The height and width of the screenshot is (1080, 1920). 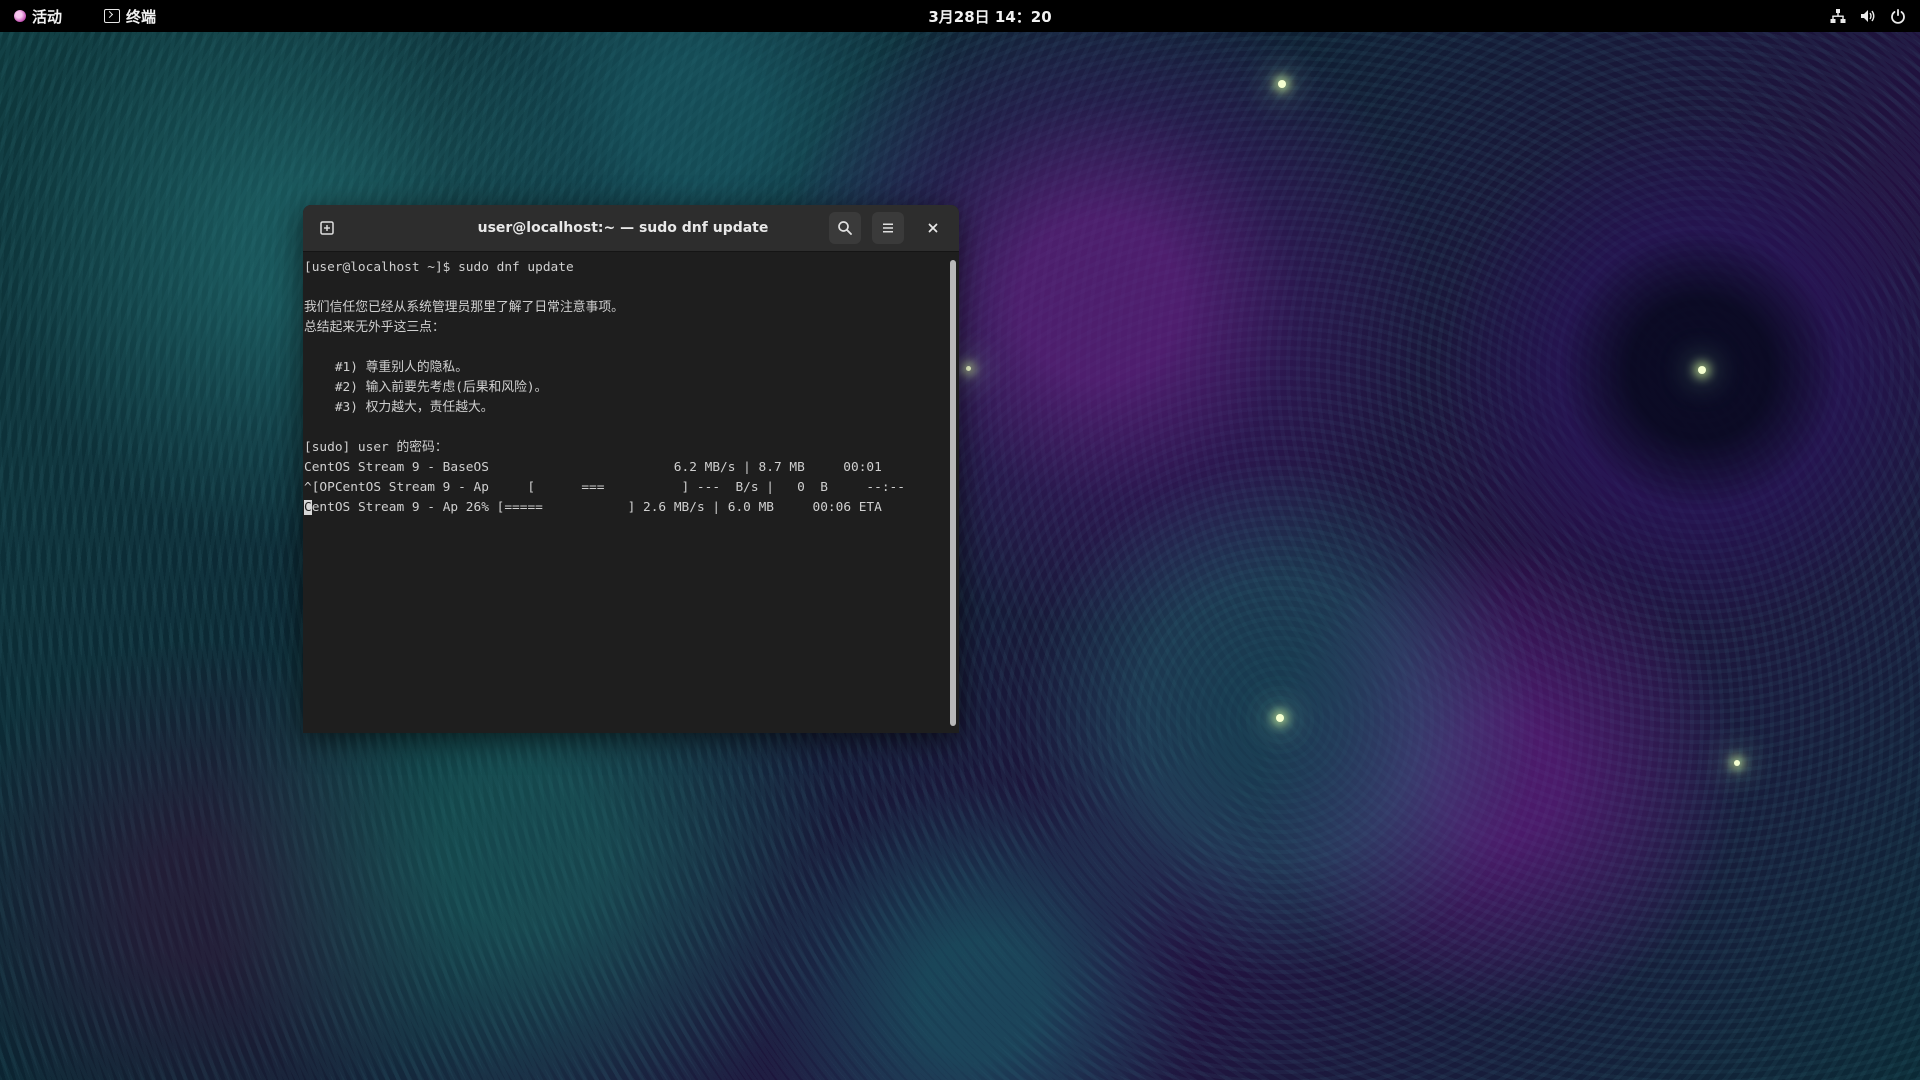 What do you see at coordinates (386, 367) in the screenshot?
I see `terminal-line: #1) 尊重别人的隐私。` at bounding box center [386, 367].